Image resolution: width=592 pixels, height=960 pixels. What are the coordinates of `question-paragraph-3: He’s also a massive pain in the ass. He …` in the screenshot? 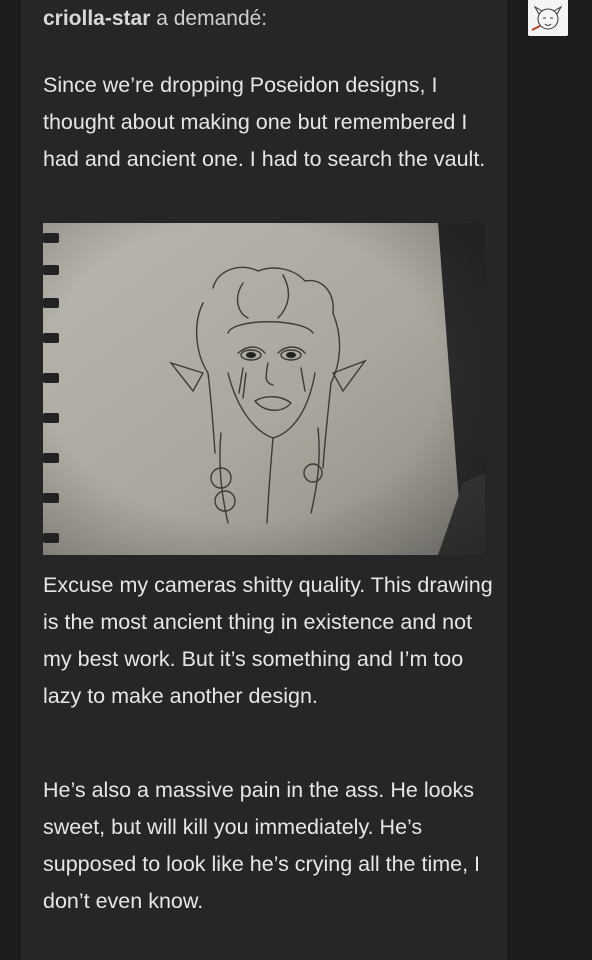 It's located at (262, 845).